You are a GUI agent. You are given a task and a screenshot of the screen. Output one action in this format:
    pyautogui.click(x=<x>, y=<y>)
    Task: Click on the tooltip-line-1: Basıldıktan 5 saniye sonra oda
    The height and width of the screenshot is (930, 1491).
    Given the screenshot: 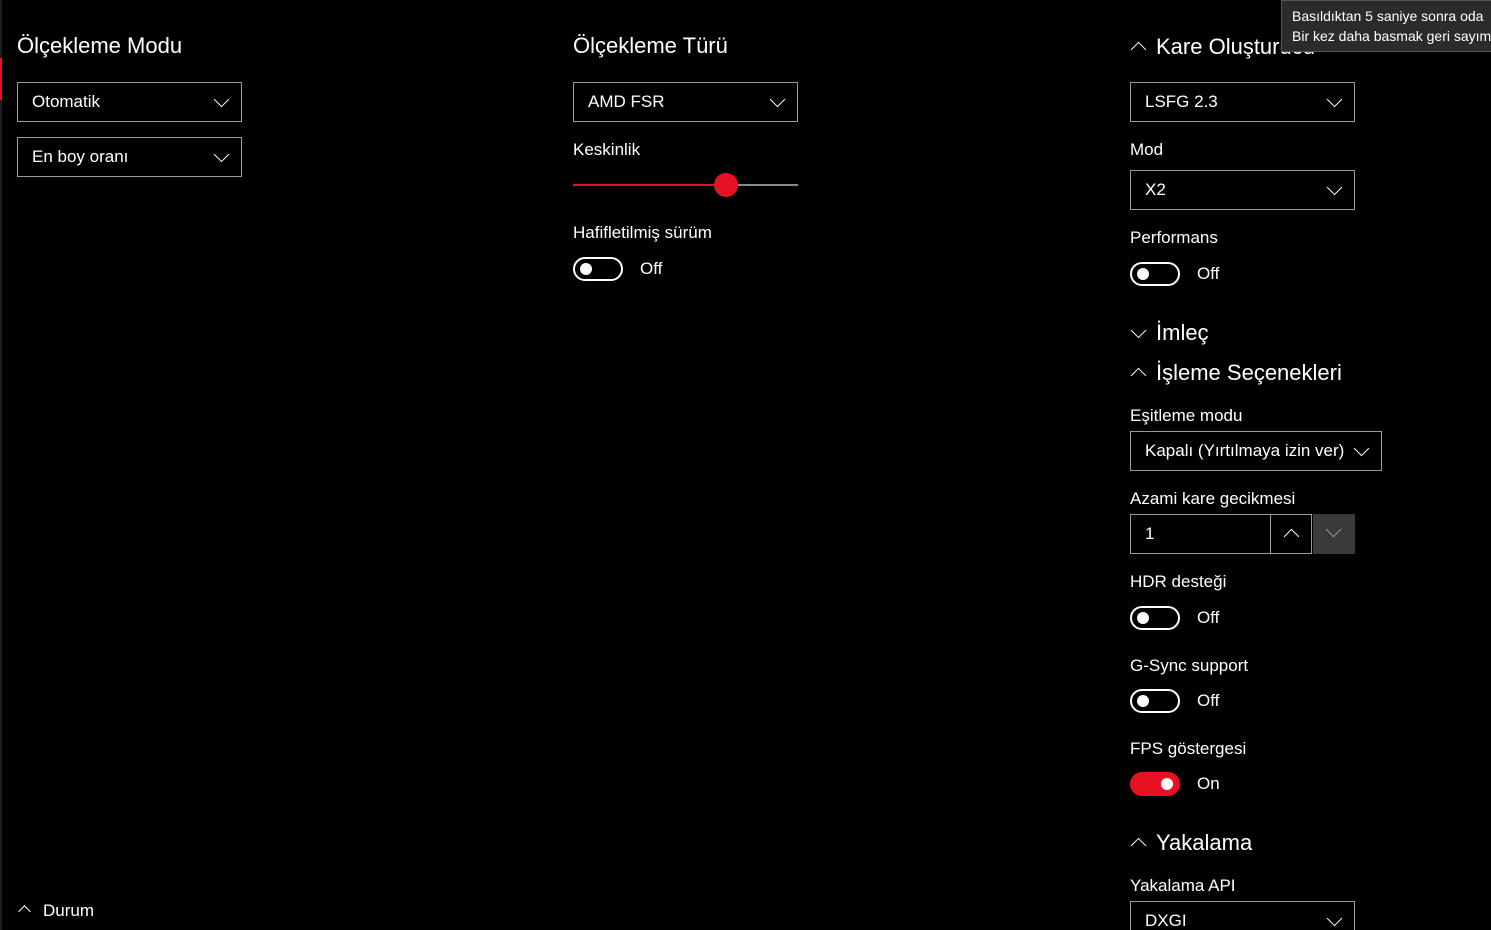 What is the action you would take?
    pyautogui.click(x=1388, y=16)
    